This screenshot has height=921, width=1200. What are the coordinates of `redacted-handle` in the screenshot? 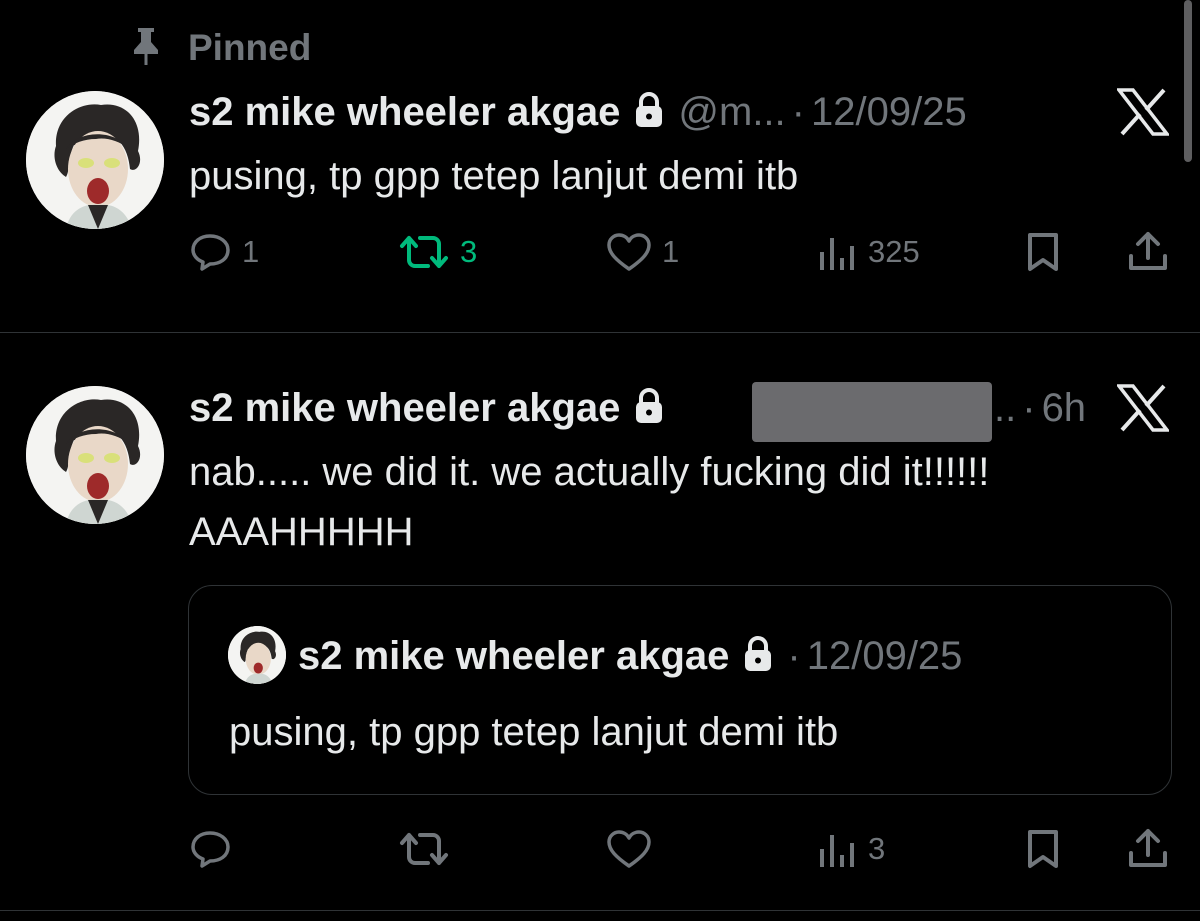 It's located at (872, 412).